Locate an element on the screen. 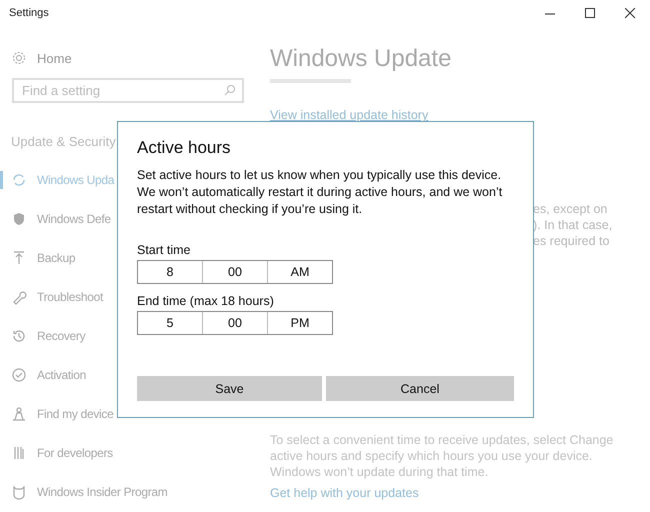 This screenshot has height=512, width=650. search-field: Find a setting is located at coordinates (128, 90).